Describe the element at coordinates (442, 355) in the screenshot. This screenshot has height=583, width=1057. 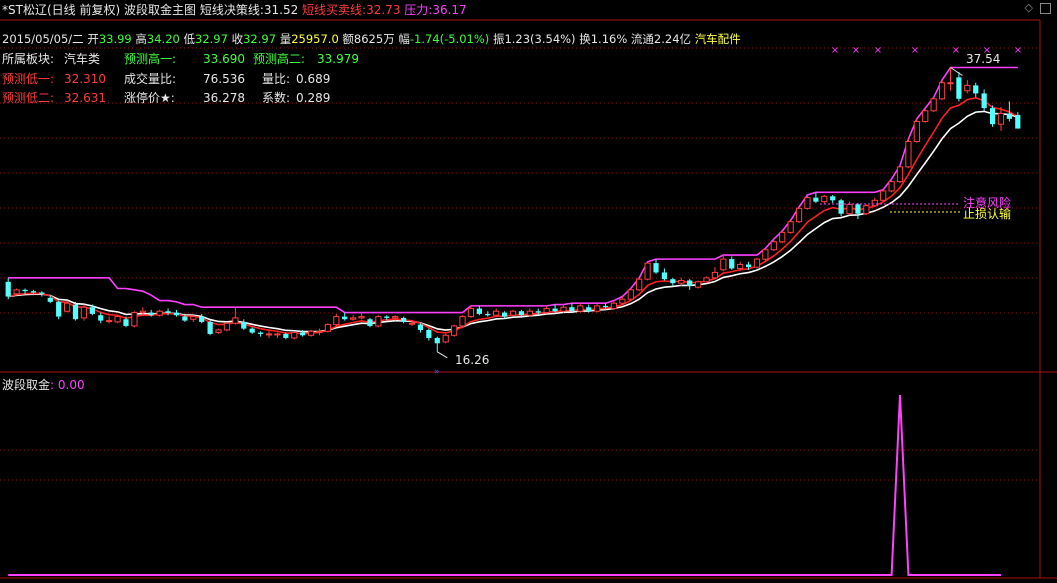
I see `min-pointer` at that location.